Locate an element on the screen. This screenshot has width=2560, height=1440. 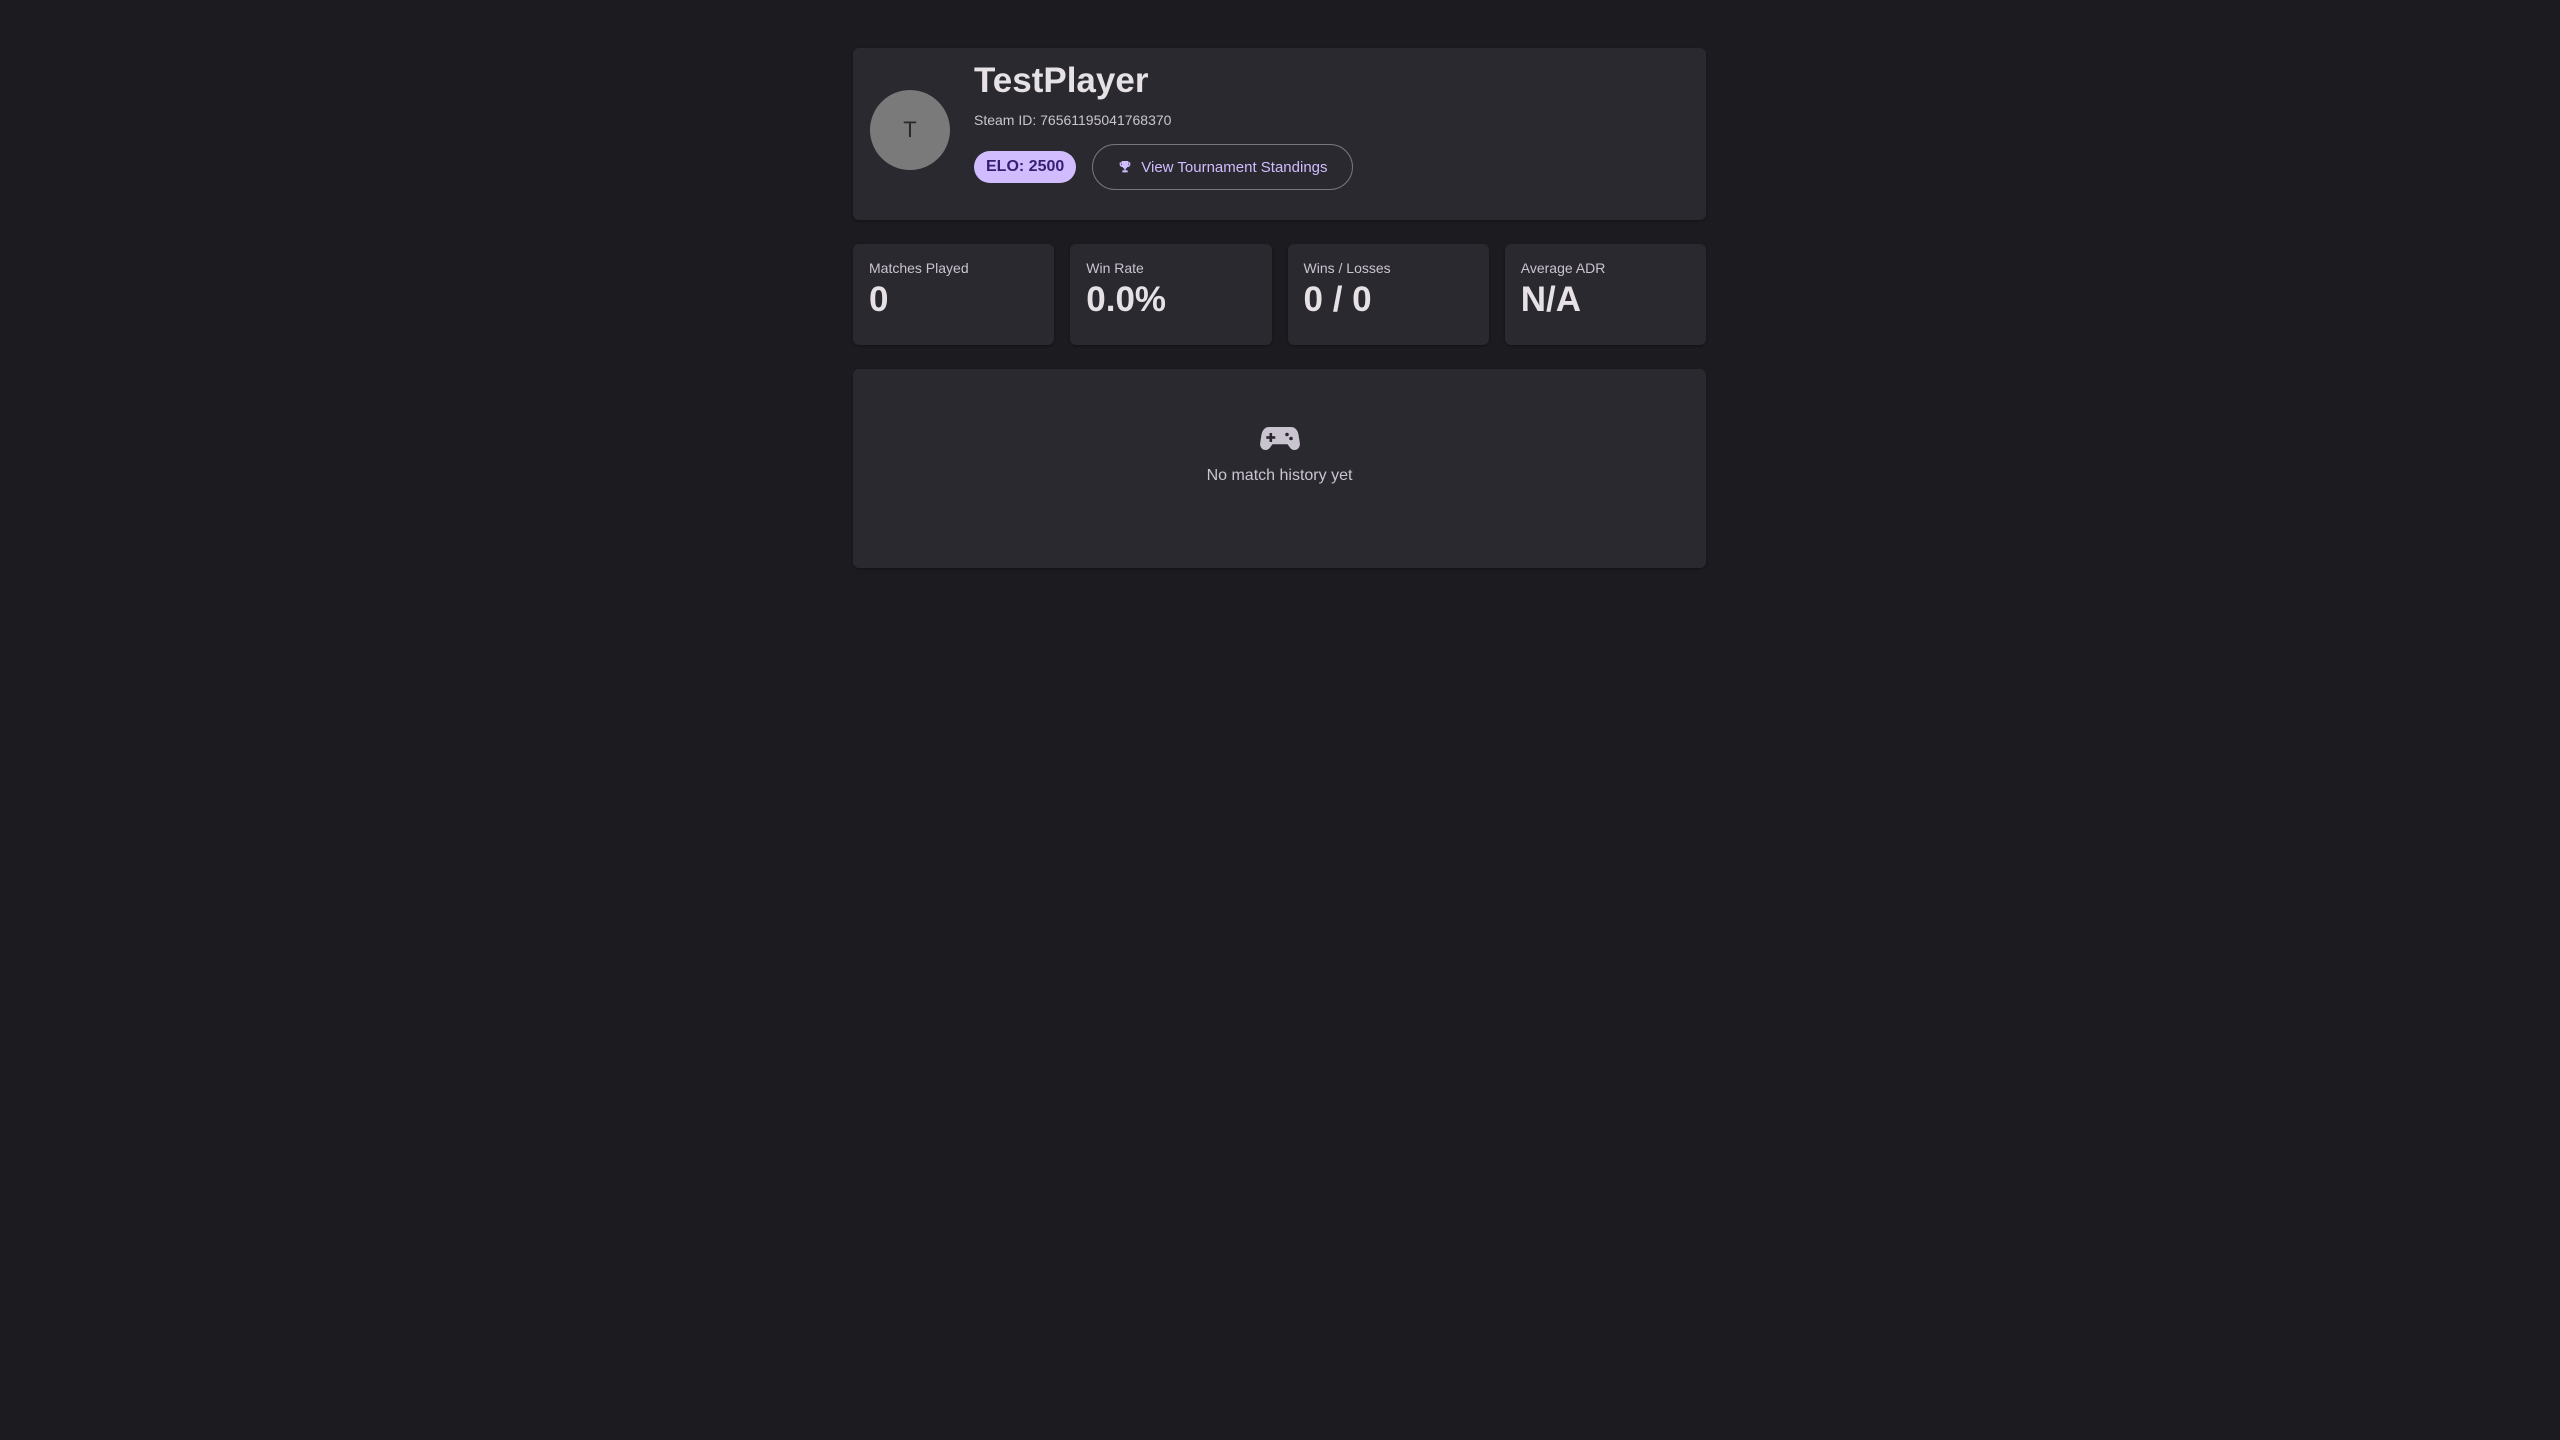
no-match-history-text: No match history yet is located at coordinates (1279, 475).